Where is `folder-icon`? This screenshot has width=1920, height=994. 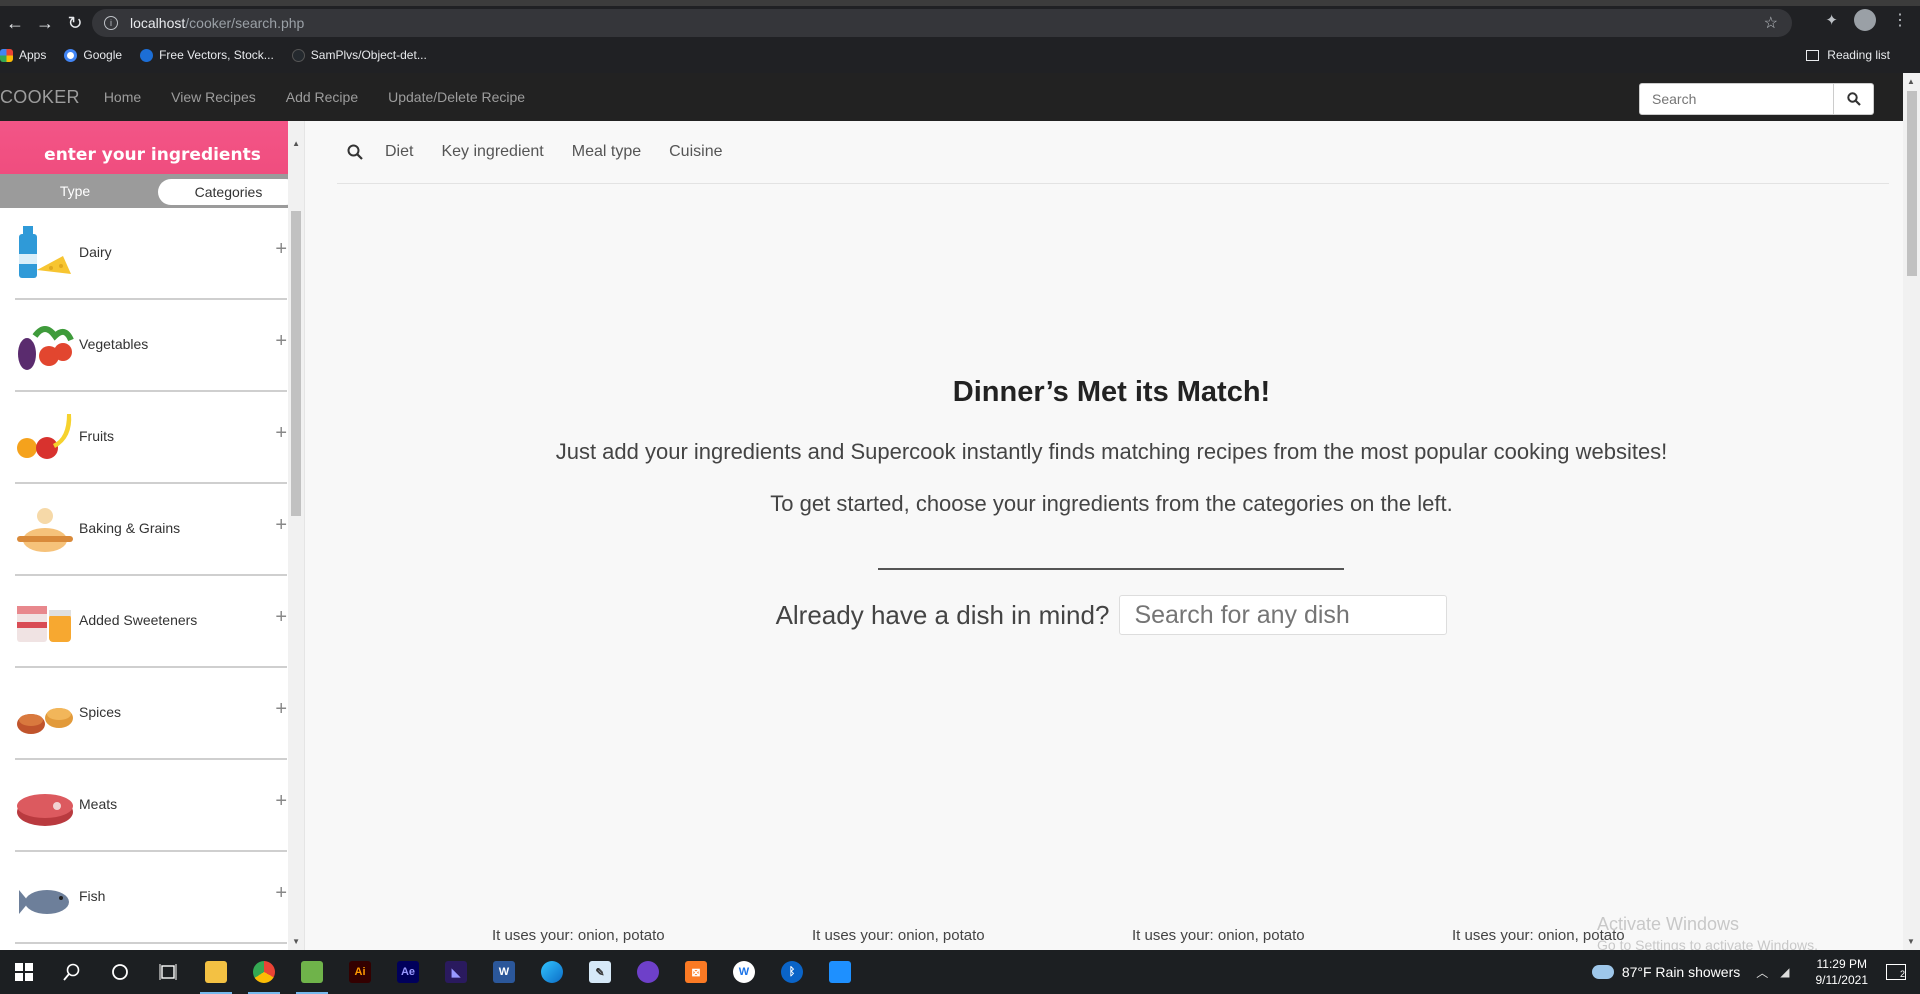
folder-icon is located at coordinates (216, 972).